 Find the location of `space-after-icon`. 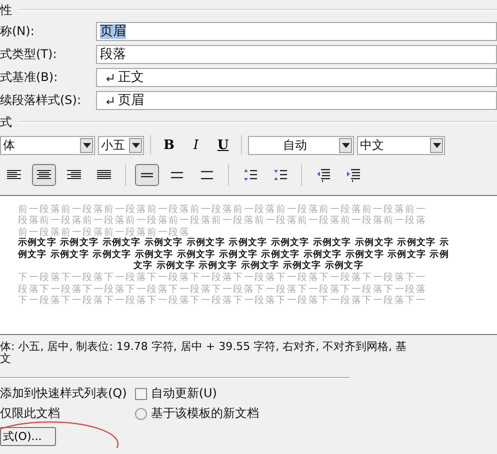

space-after-icon is located at coordinates (280, 175).